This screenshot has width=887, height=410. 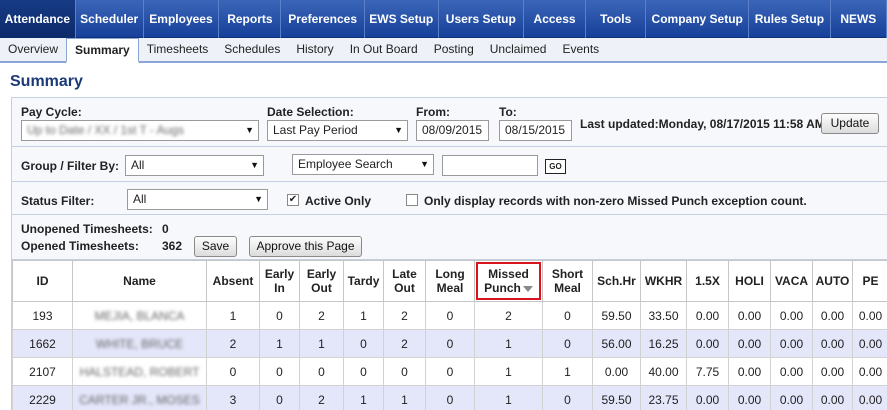 What do you see at coordinates (790, 19) in the screenshot?
I see `nav-rules-setup: Rules Setup` at bounding box center [790, 19].